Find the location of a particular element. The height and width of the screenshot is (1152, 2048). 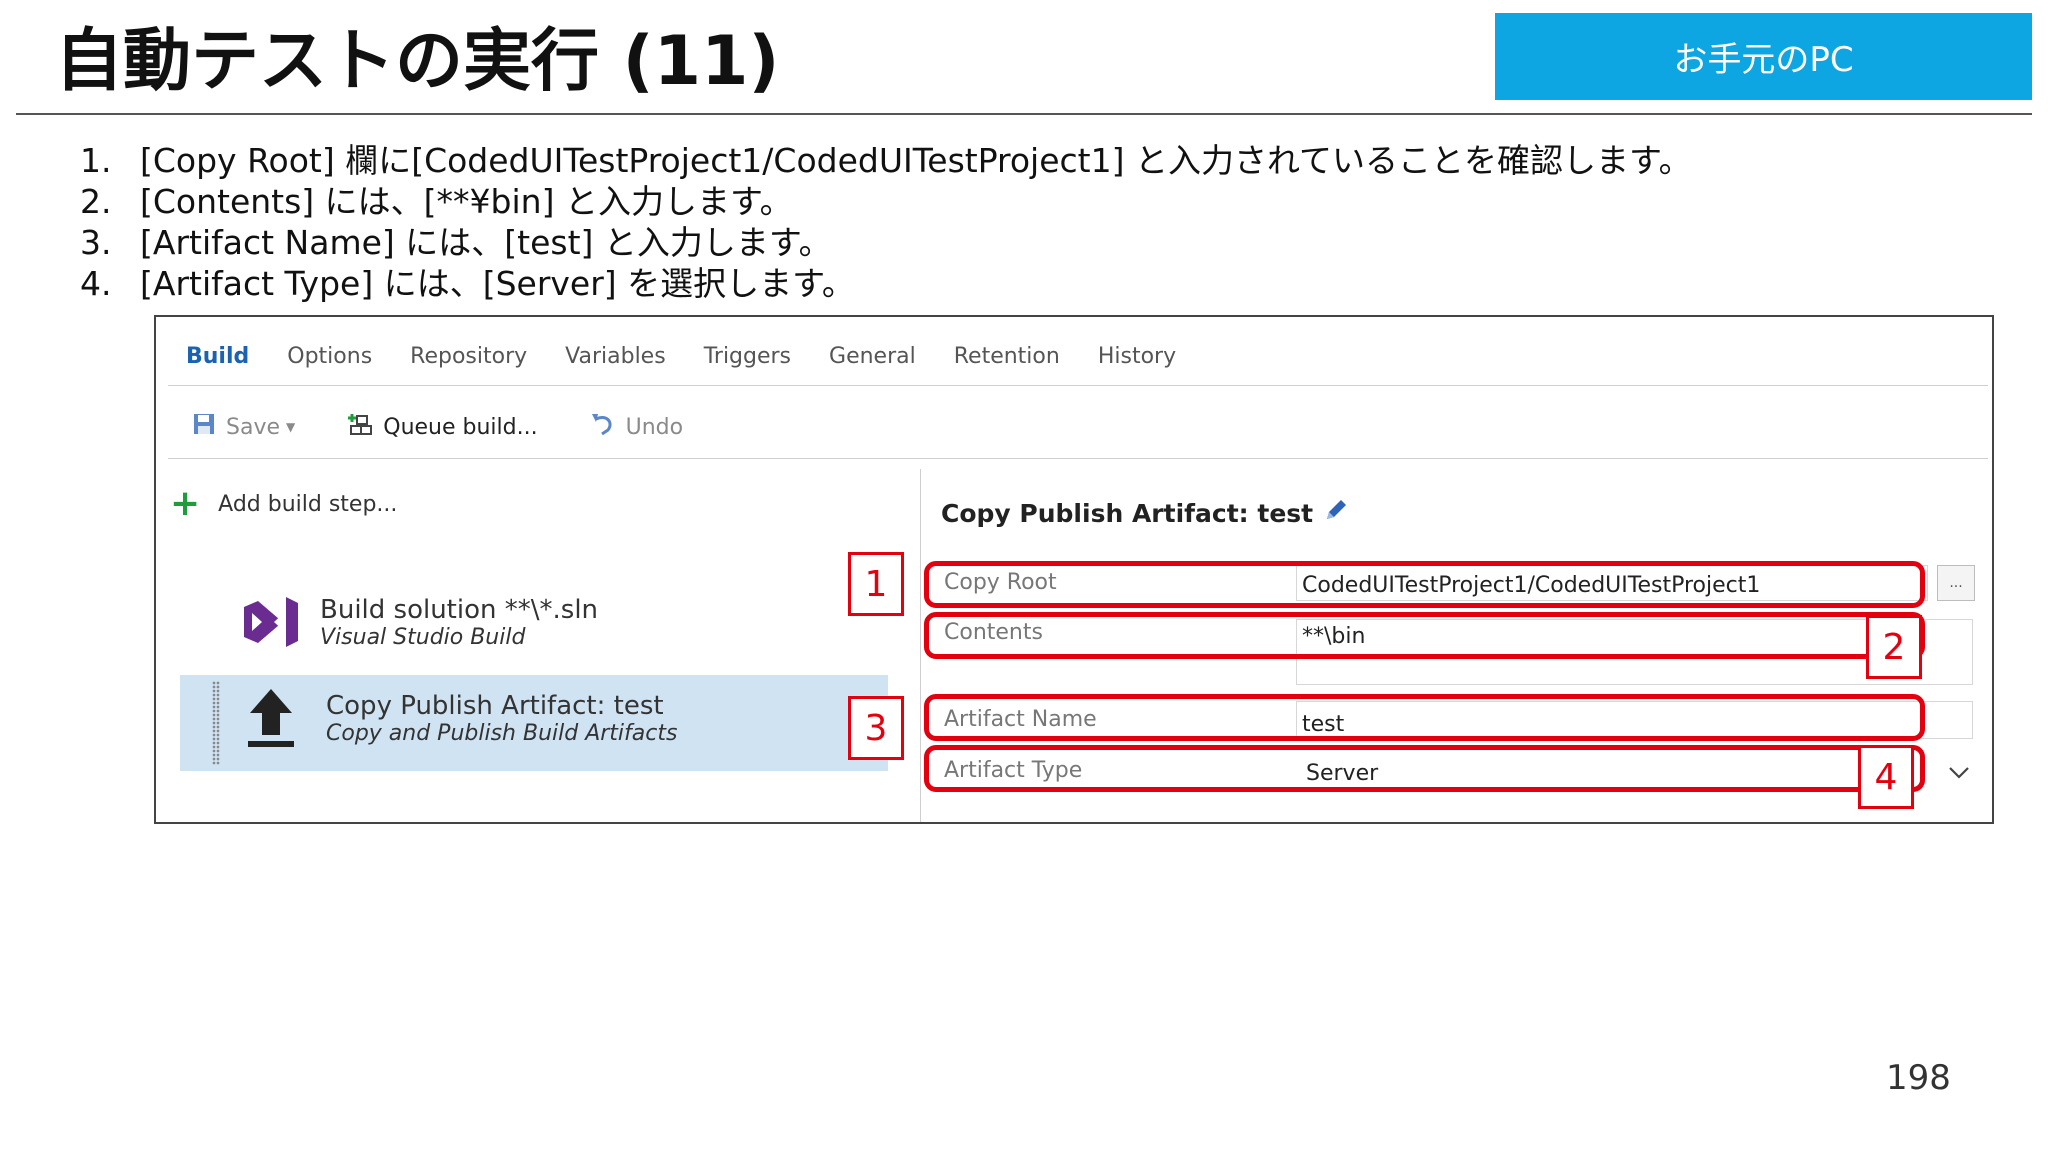

instruction-text: [Artifact Type] には、[Server] を選択します。 is located at coordinates (497, 283).